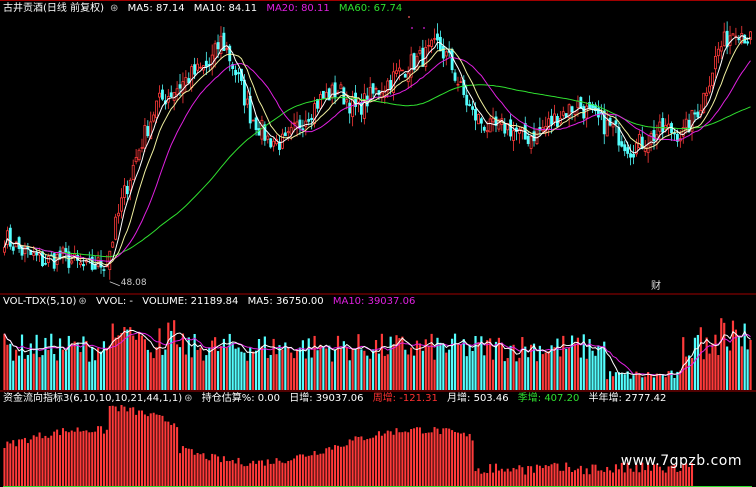 This screenshot has height=487, width=756. I want to click on finance-event-marker: 财, so click(656, 285).